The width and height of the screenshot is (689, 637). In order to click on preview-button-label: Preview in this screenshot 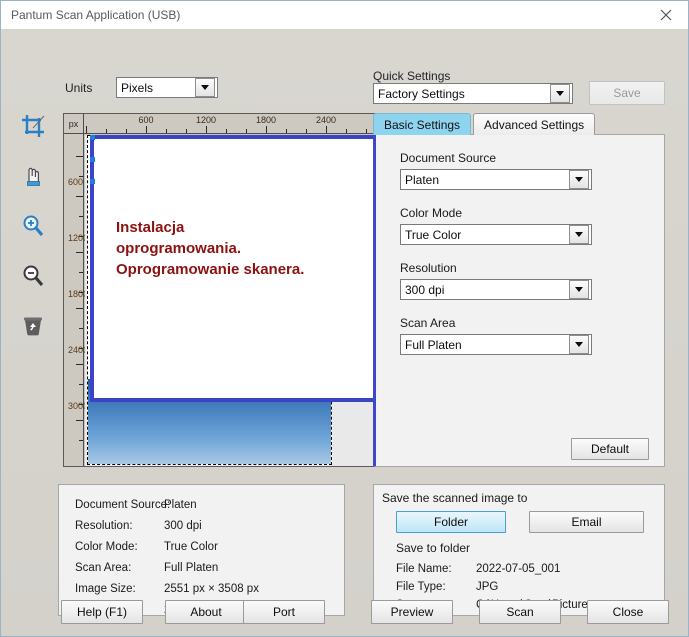, I will do `click(412, 612)`.